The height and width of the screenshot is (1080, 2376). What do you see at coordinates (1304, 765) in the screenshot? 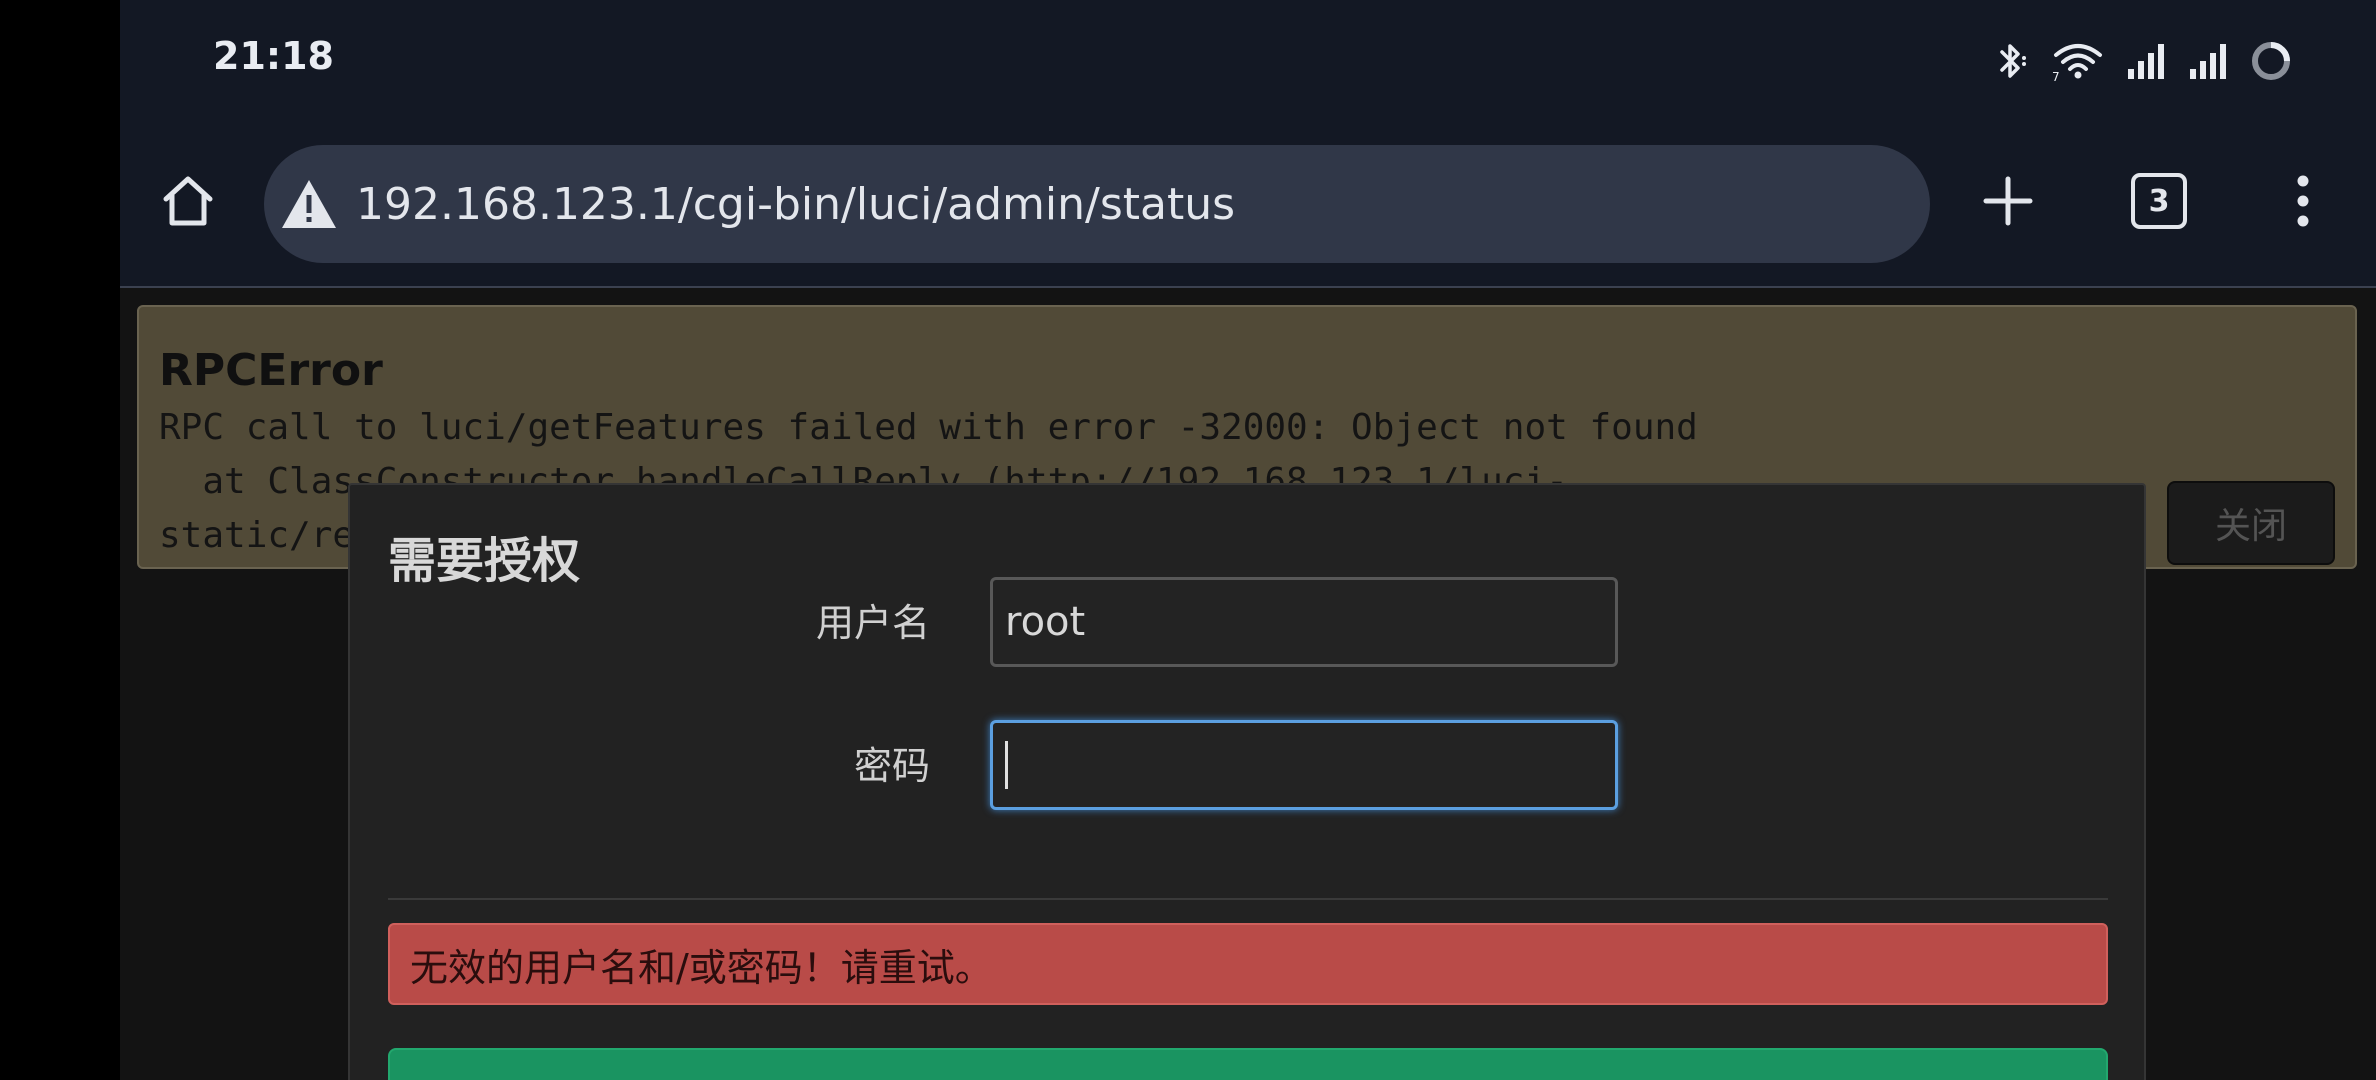
I see `password-field` at bounding box center [1304, 765].